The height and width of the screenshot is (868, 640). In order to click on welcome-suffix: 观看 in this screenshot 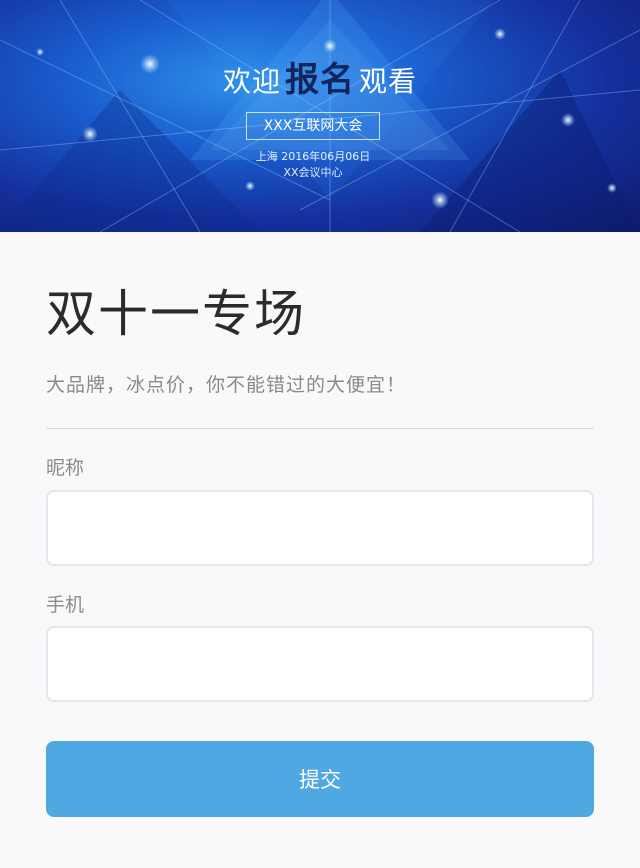, I will do `click(388, 81)`.